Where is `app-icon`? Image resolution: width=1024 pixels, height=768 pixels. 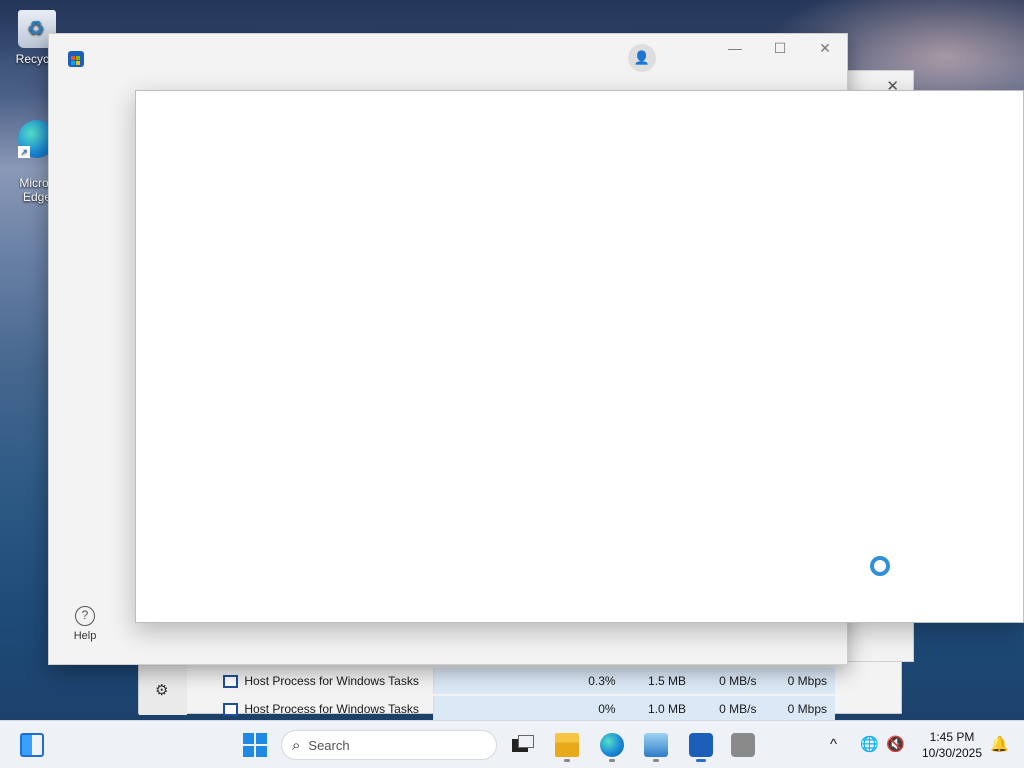 app-icon is located at coordinates (743, 745).